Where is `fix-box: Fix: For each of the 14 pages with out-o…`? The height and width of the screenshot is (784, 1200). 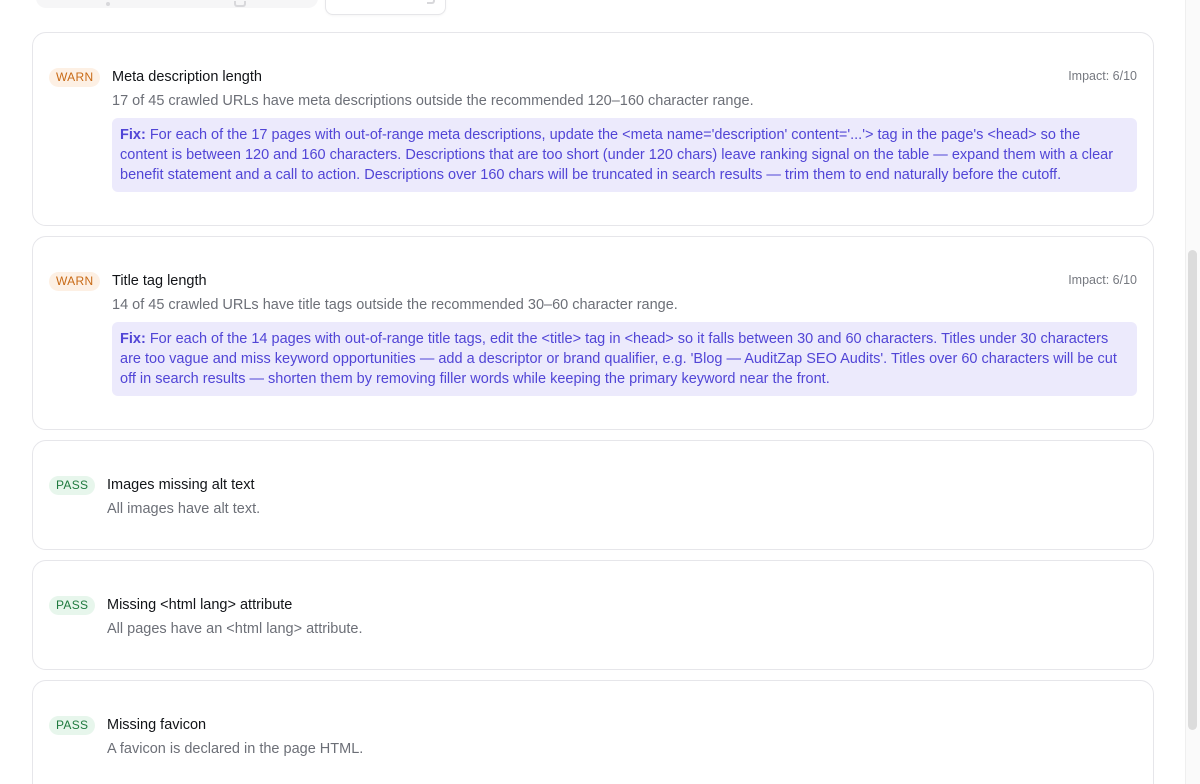 fix-box: Fix: For each of the 14 pages with out-o… is located at coordinates (624, 359).